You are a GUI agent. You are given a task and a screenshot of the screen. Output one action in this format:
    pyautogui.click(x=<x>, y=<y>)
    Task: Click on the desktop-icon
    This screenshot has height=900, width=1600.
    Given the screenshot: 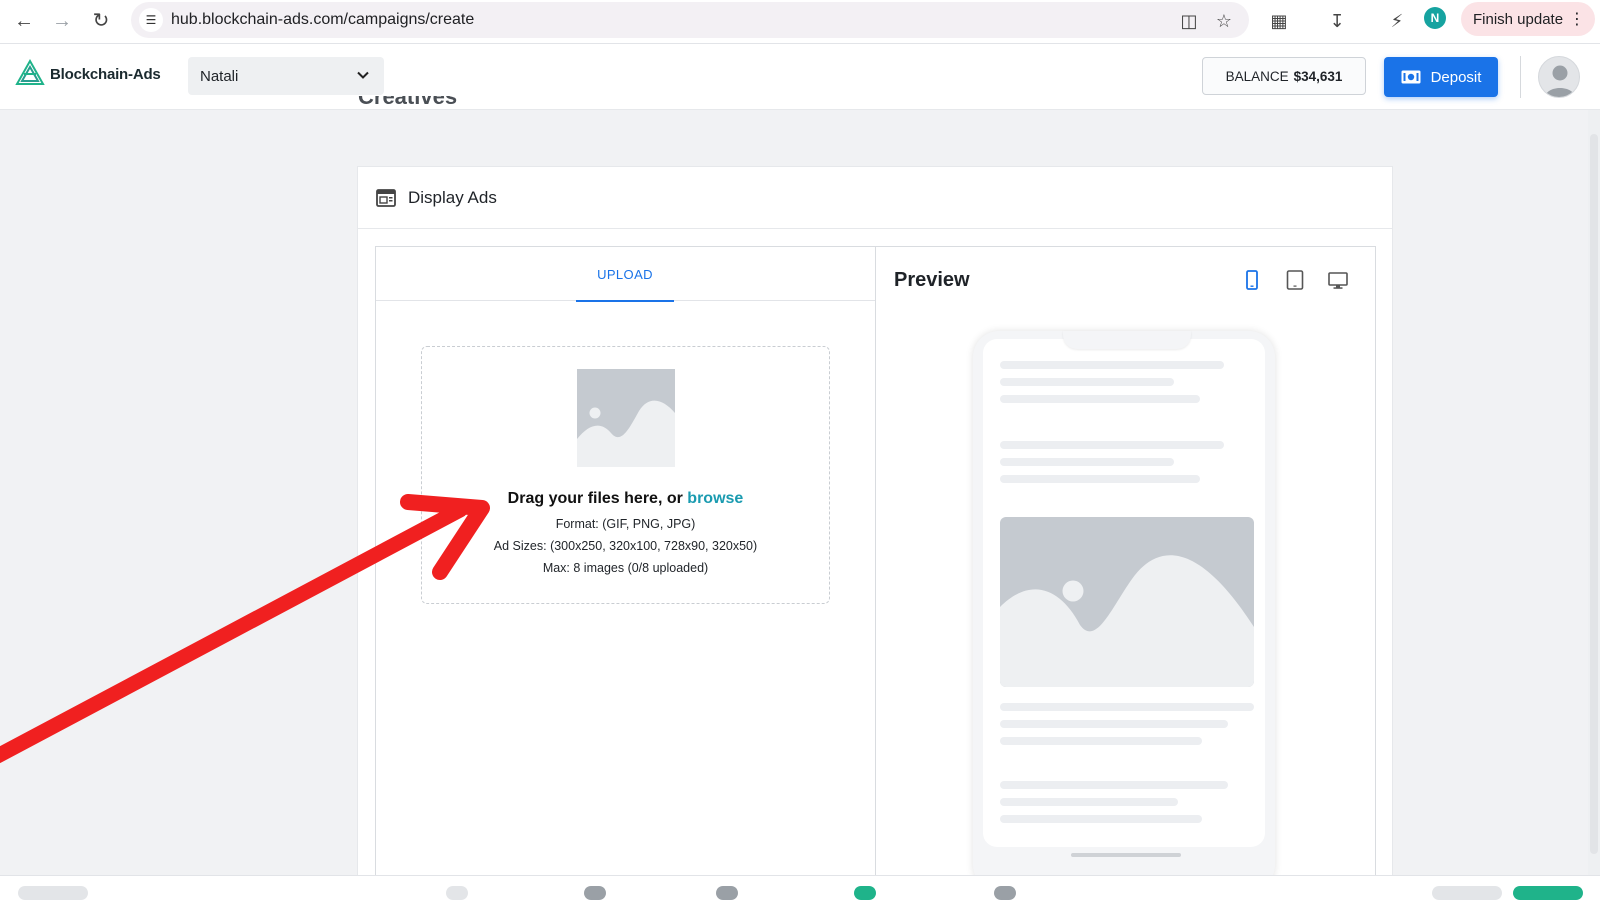 What is the action you would take?
    pyautogui.click(x=1338, y=280)
    